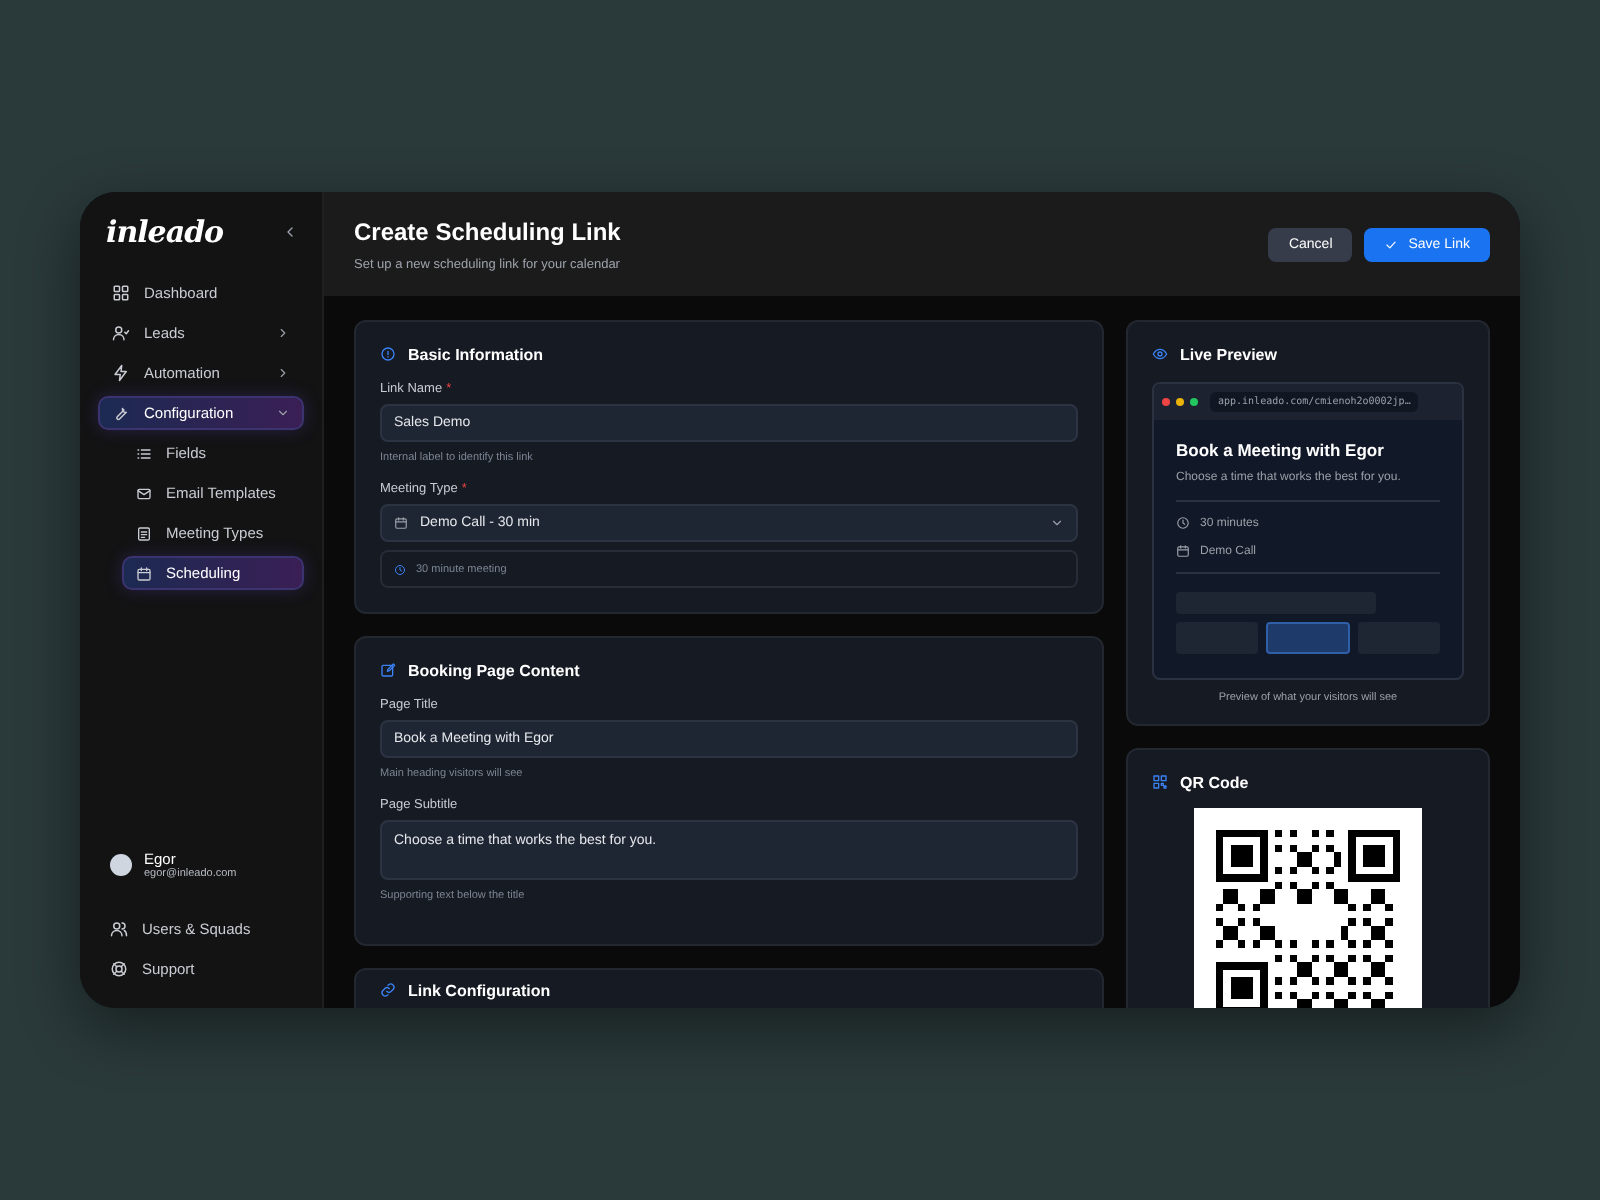 The image size is (1600, 1200). Describe the element at coordinates (119, 928) in the screenshot. I see `users-icon` at that location.